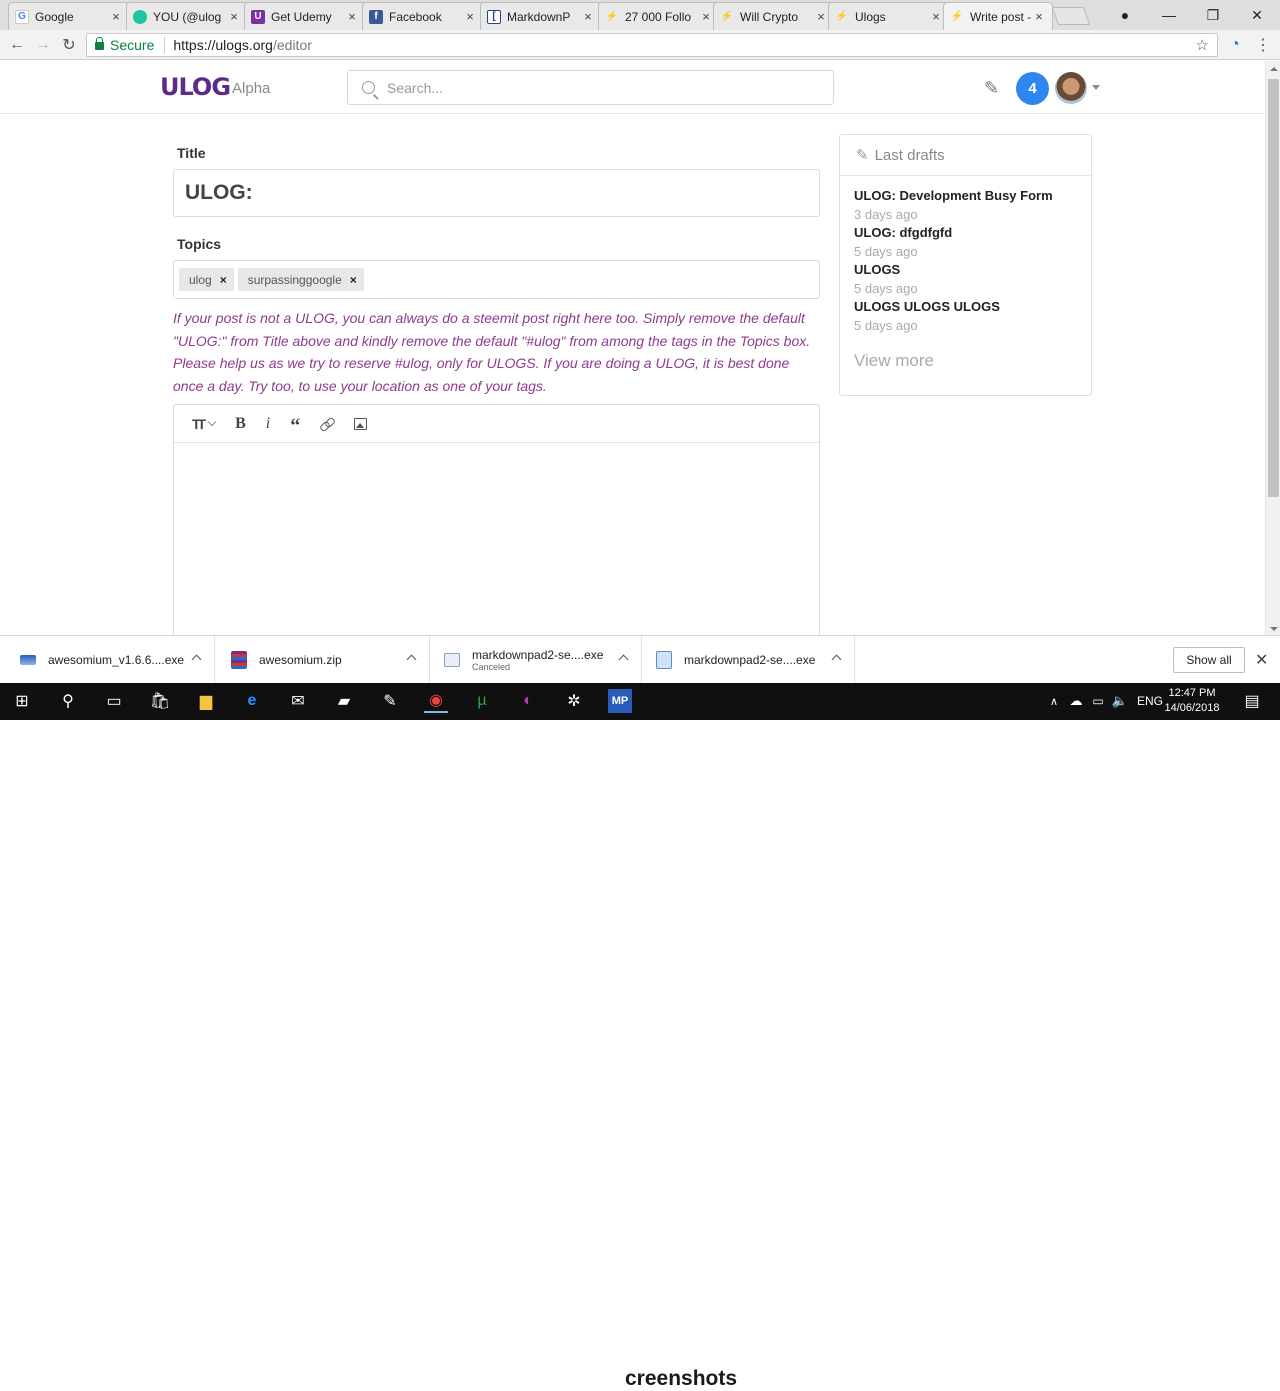 This screenshot has height=1391, width=1280. Describe the element at coordinates (496, 279) in the screenshot. I see `topics-input: ulog × surpassinggoogle ×` at that location.